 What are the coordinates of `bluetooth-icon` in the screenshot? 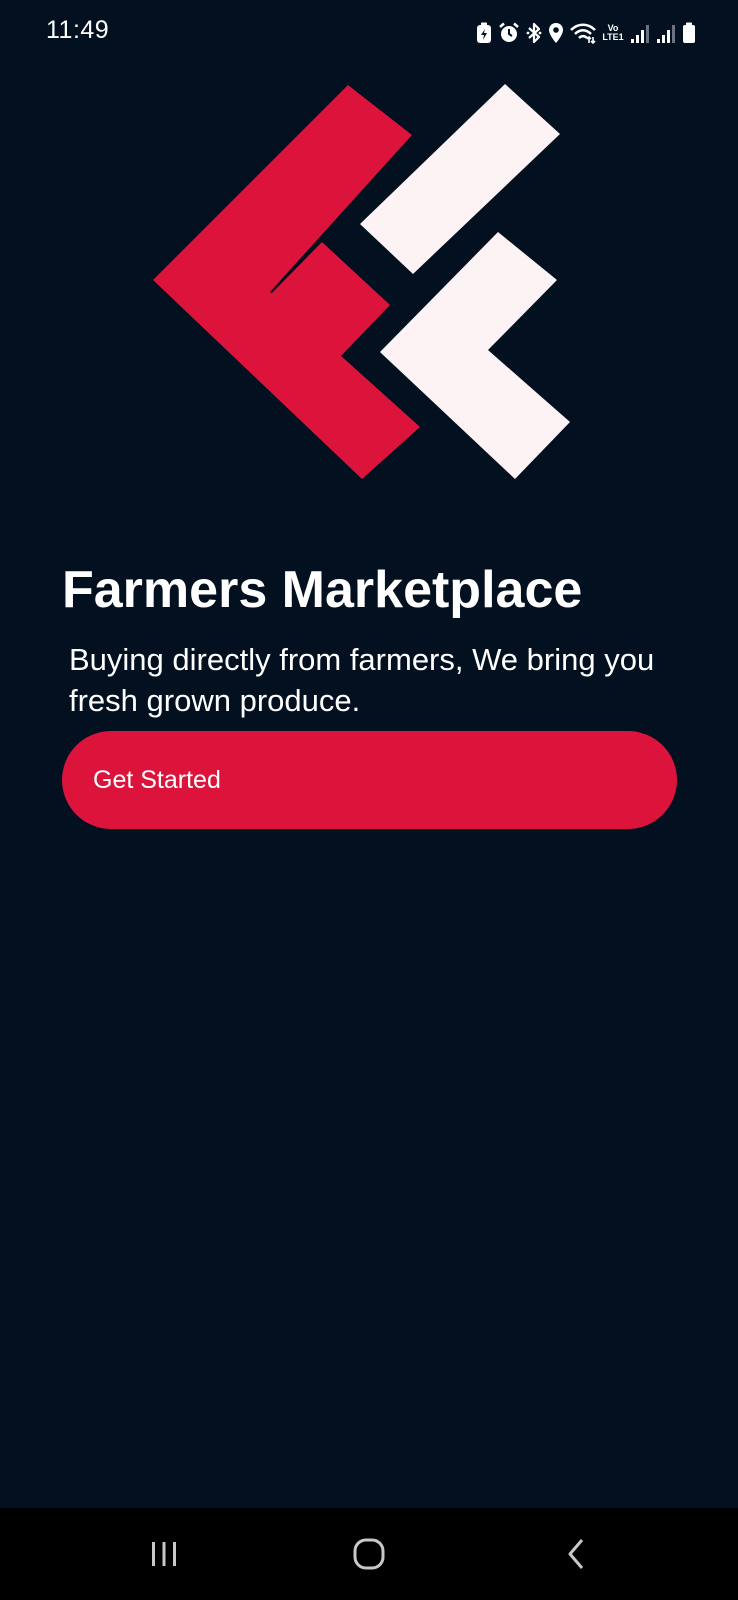 It's located at (534, 33).